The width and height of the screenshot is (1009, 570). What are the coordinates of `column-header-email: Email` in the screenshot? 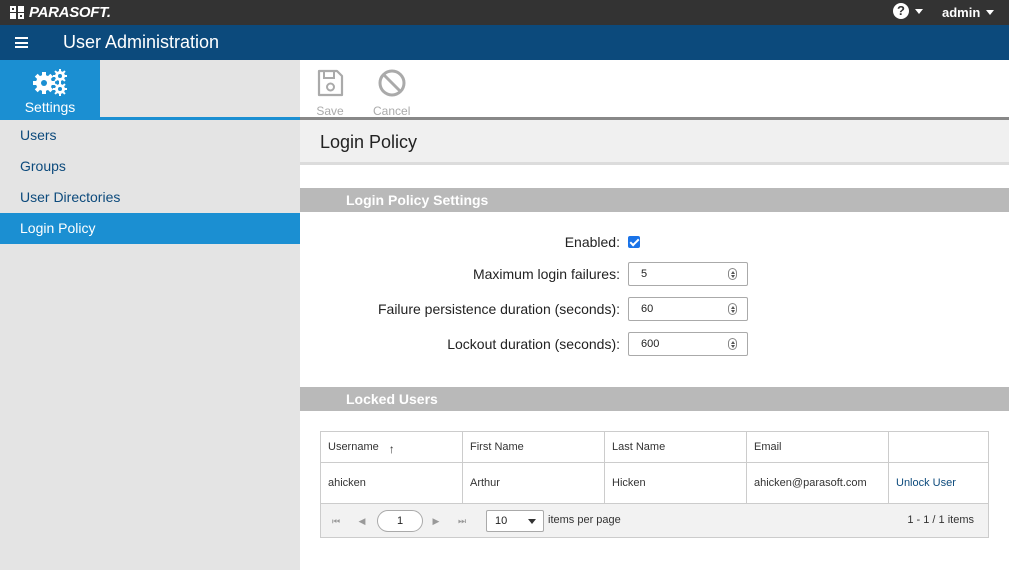 It's located at (818, 447).